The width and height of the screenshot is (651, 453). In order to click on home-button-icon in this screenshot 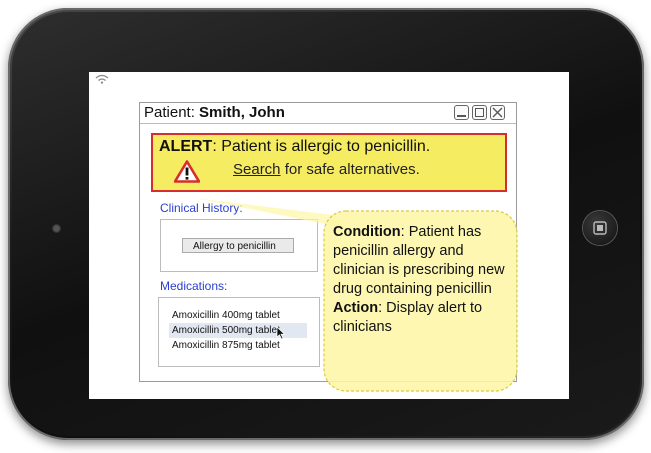, I will do `click(600, 228)`.